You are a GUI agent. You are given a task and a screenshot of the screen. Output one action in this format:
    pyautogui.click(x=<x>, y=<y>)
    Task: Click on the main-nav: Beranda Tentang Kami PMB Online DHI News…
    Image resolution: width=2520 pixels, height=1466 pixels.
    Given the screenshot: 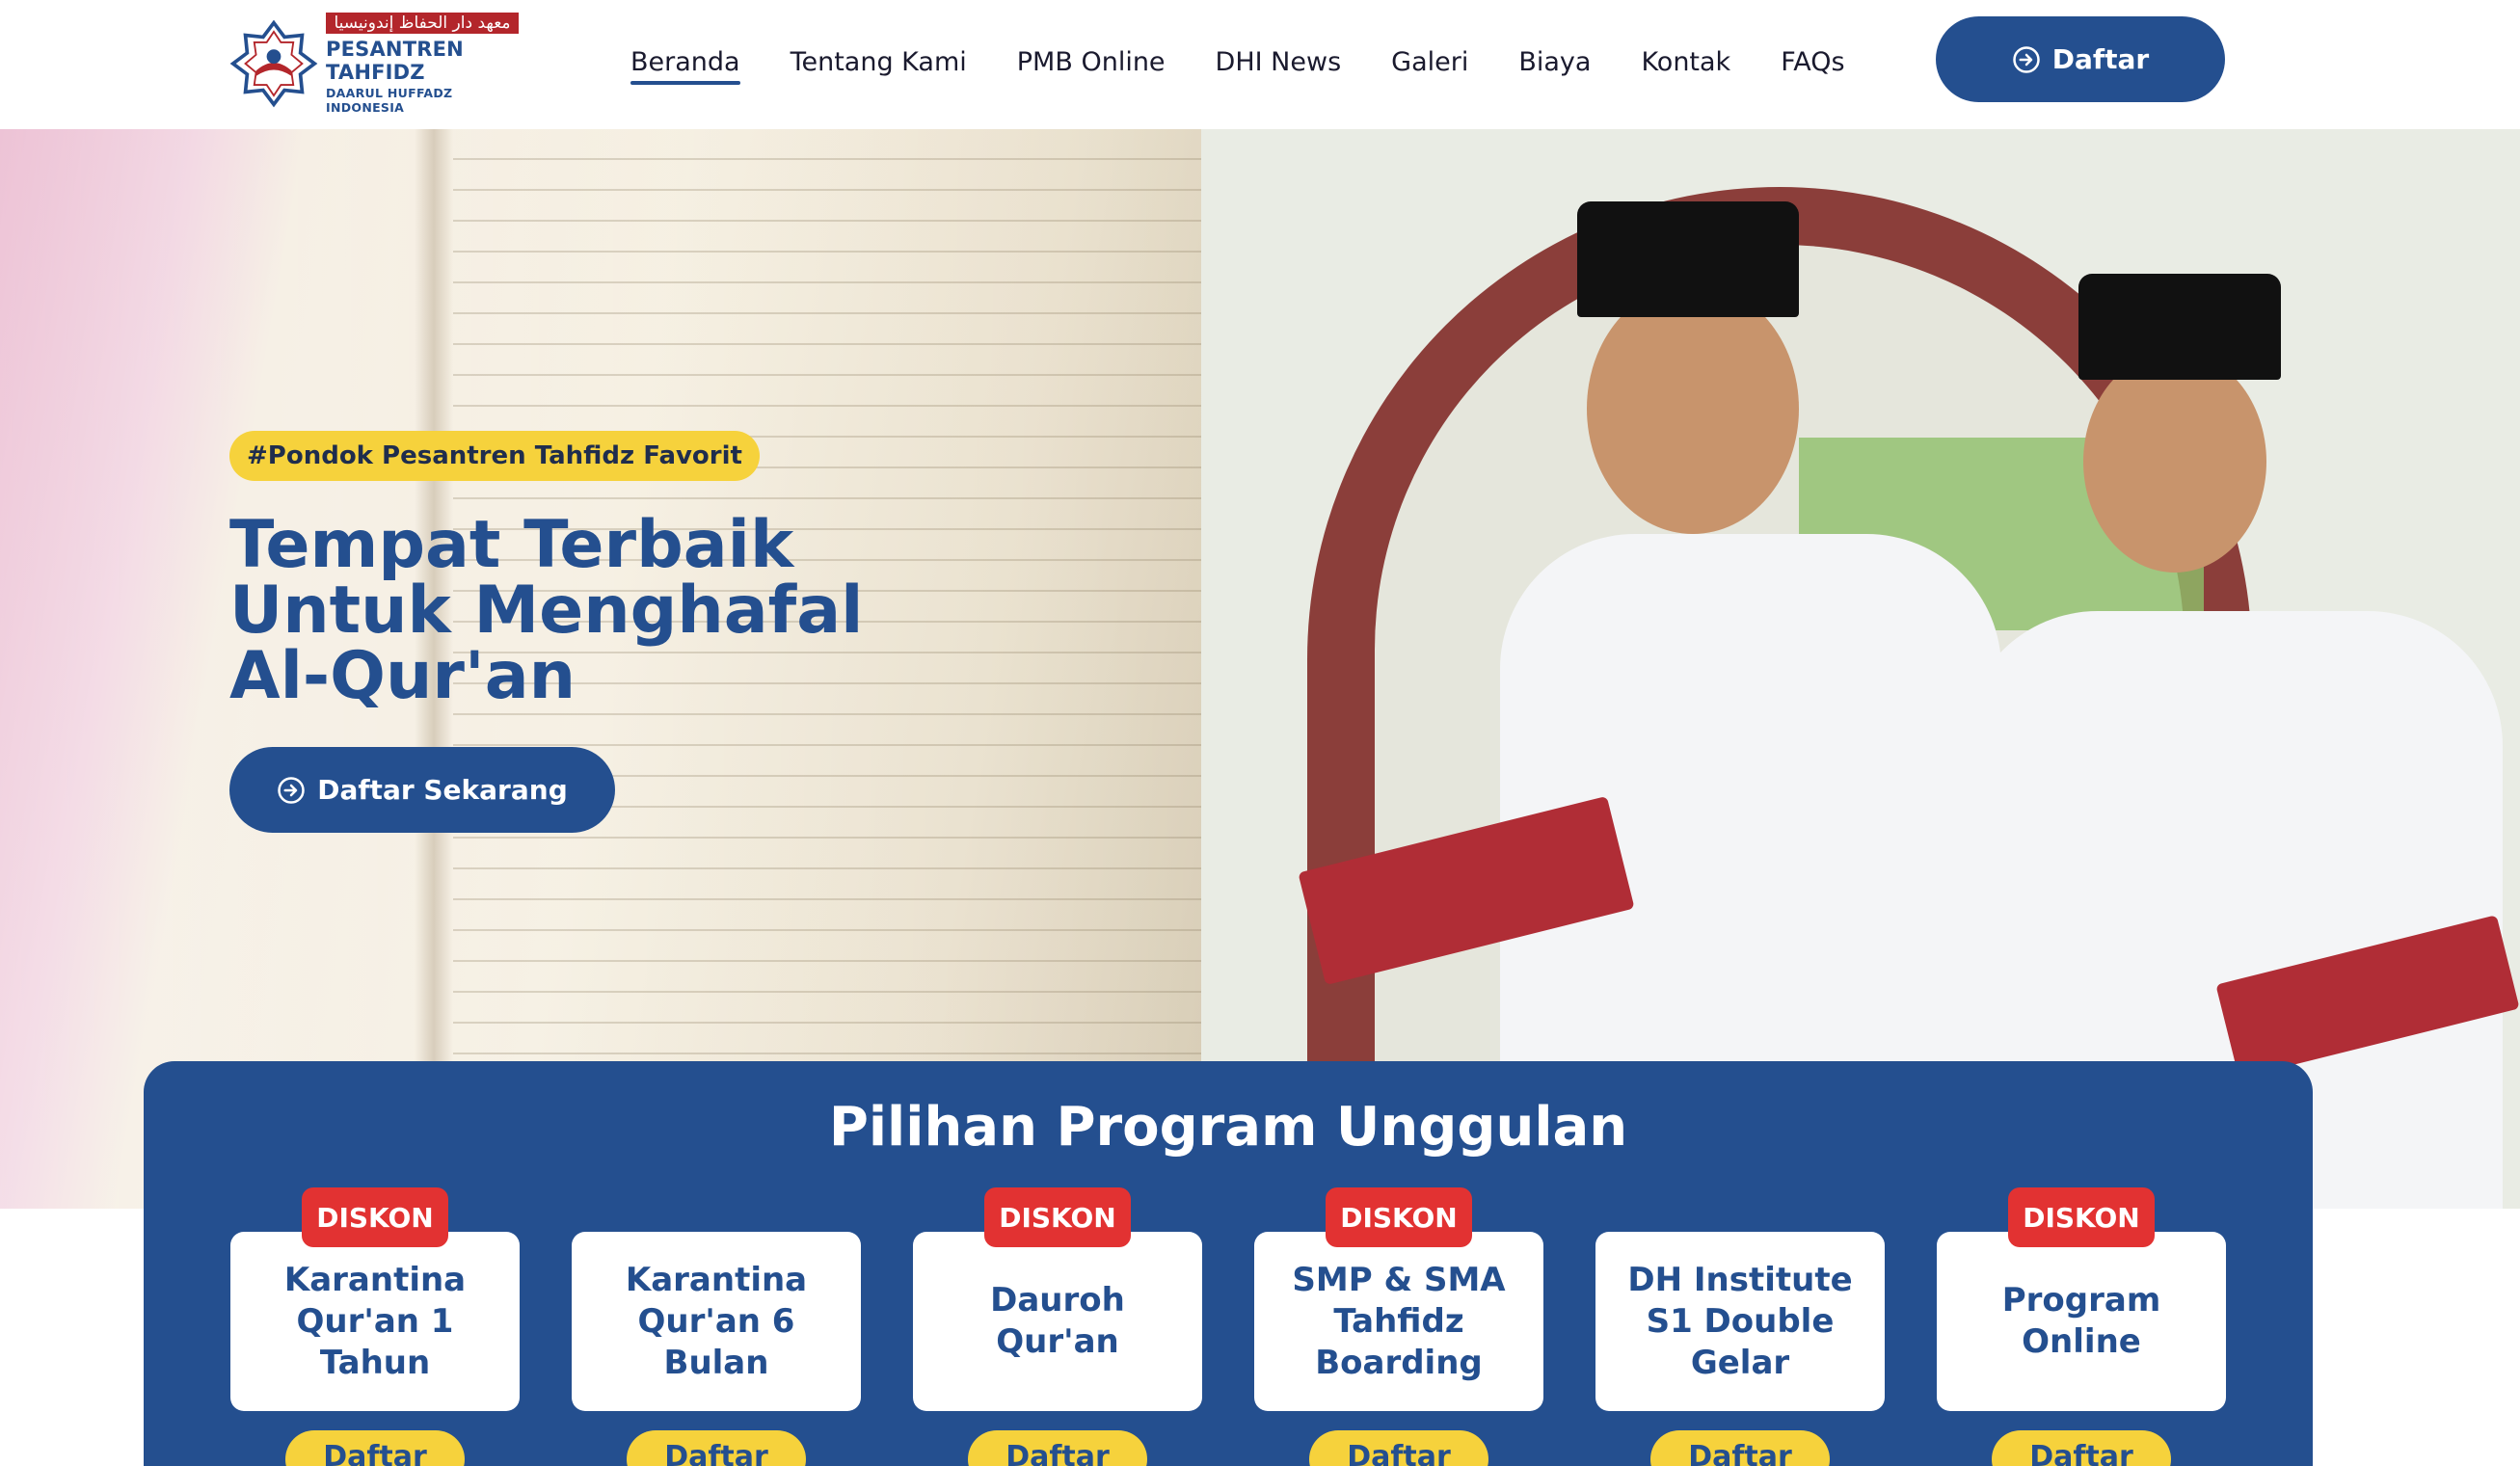 What is the action you would take?
    pyautogui.click(x=1262, y=63)
    